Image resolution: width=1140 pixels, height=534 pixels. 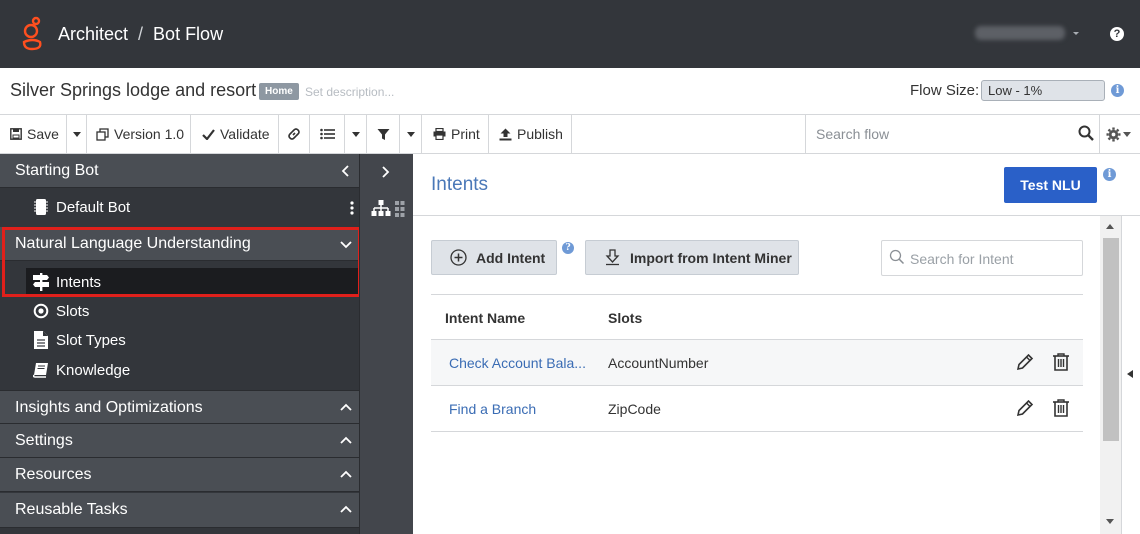 I want to click on filter-button, so click(x=383, y=134).